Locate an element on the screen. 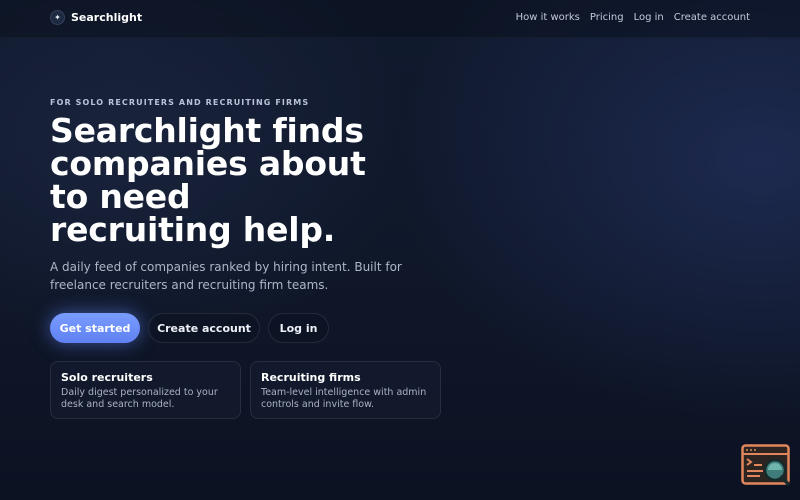 Image resolution: width=800 pixels, height=500 pixels. get-started-button: Get started is located at coordinates (95, 328).